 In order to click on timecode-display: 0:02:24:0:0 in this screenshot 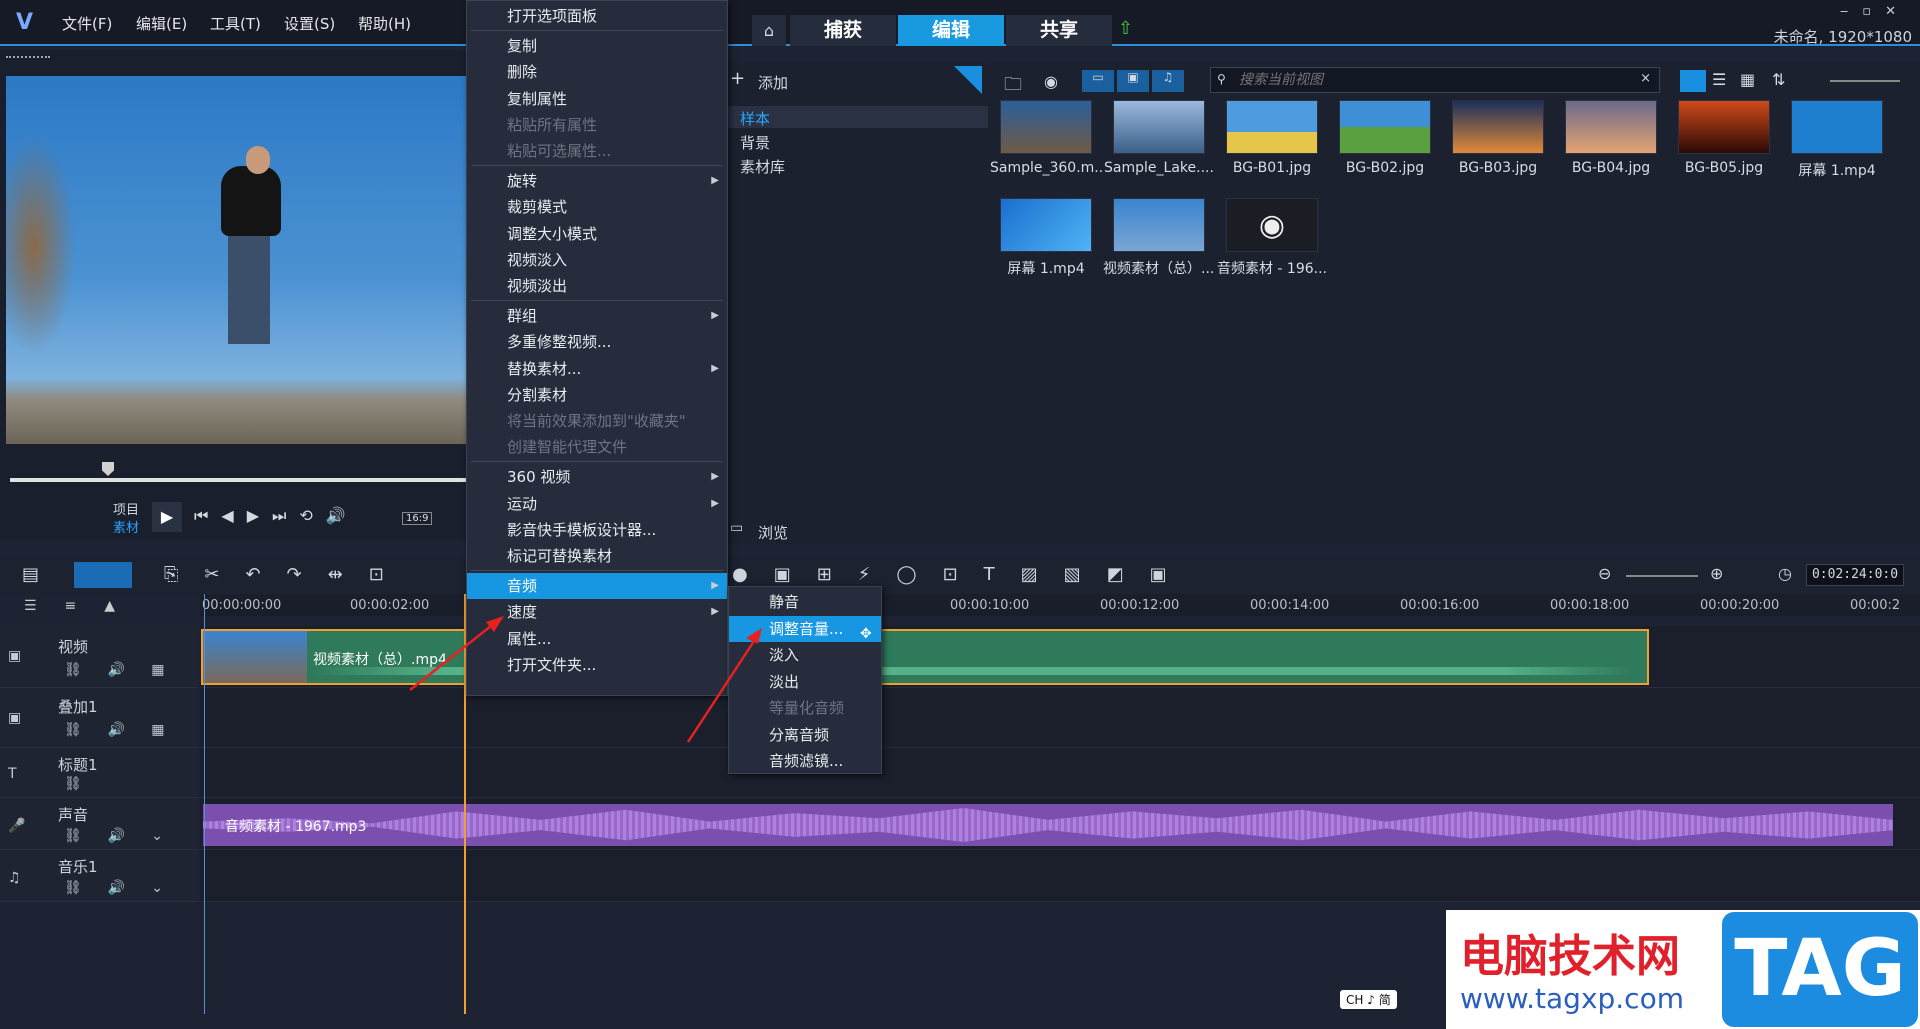, I will do `click(1855, 575)`.